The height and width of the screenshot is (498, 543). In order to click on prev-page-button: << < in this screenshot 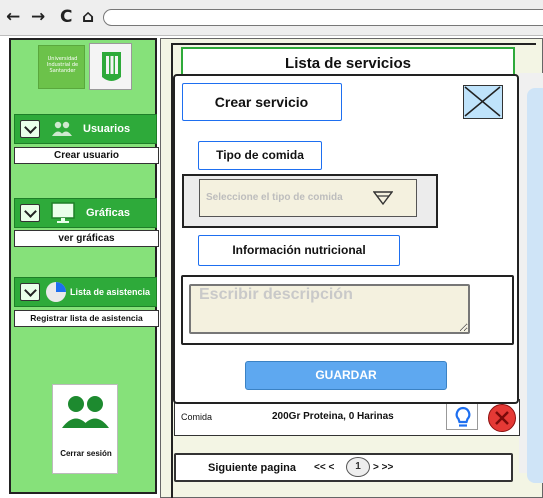, I will do `click(324, 467)`.